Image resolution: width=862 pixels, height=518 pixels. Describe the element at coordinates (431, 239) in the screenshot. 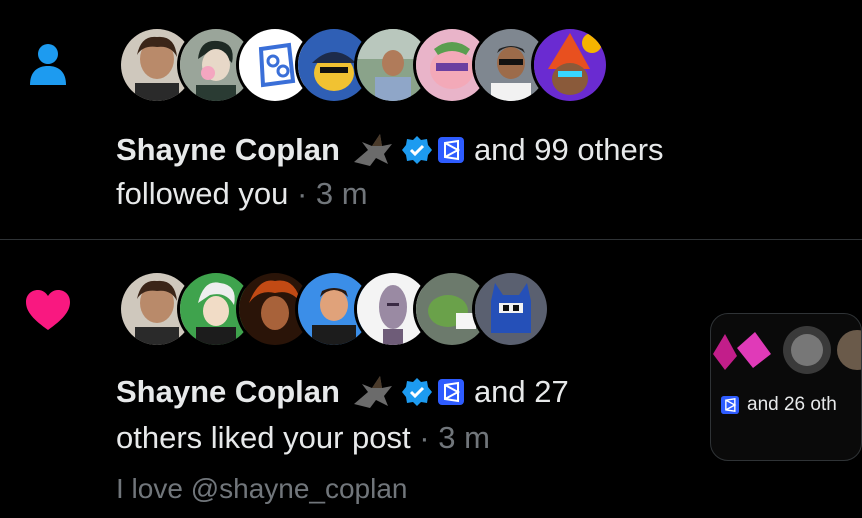

I see `divider` at that location.